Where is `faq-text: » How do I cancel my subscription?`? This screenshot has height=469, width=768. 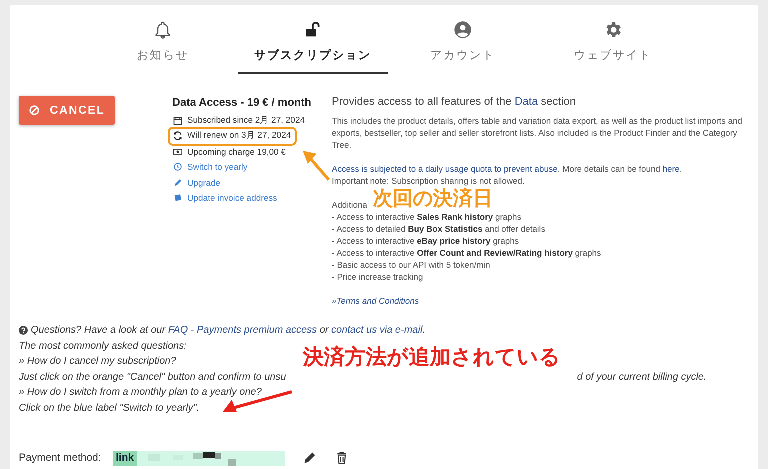
faq-text: » How do I cancel my subscription? is located at coordinates (97, 362).